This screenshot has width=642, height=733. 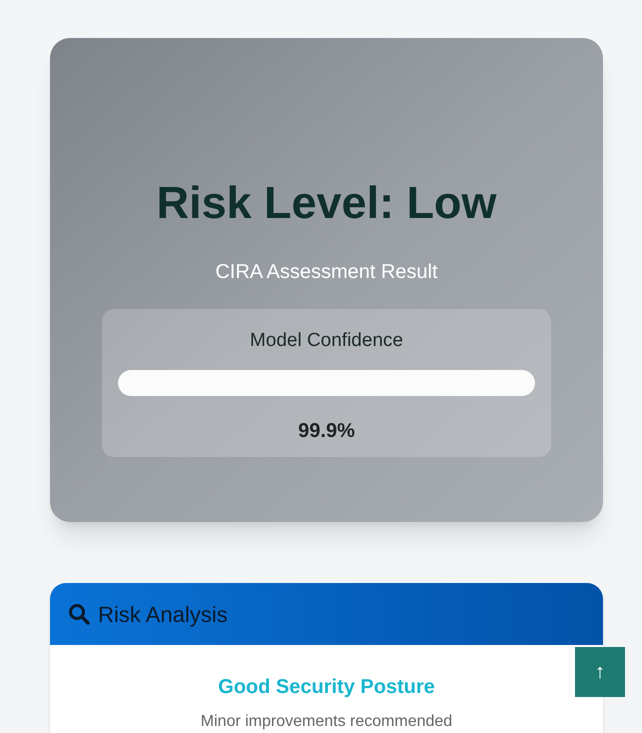 I want to click on confidence-label: Model Confidence, so click(x=327, y=341).